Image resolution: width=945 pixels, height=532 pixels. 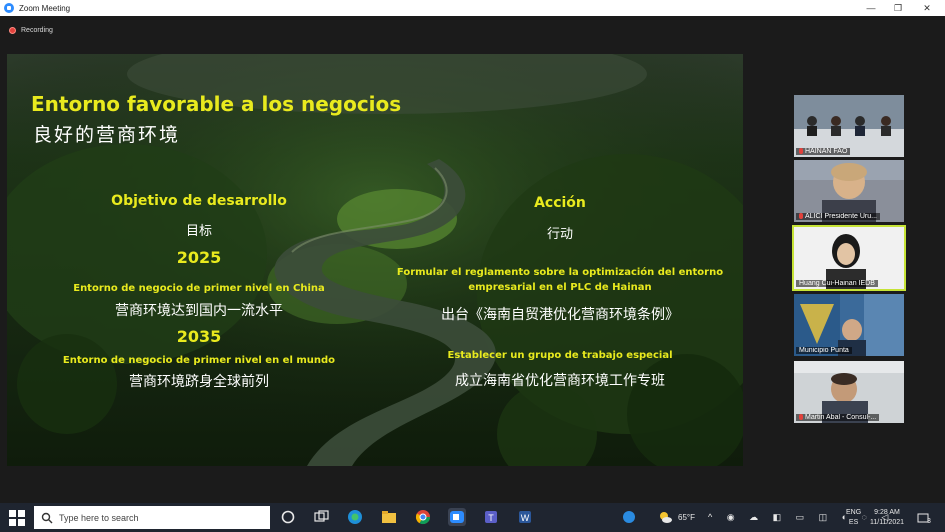 I want to click on weather-icon, so click(x=665, y=517).